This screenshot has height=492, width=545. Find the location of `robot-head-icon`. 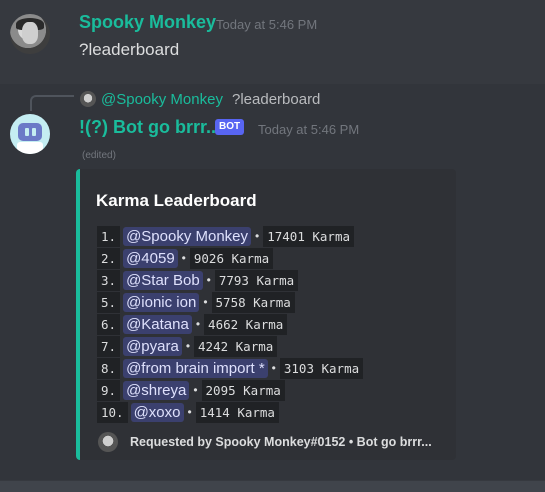

robot-head-icon is located at coordinates (30, 132).